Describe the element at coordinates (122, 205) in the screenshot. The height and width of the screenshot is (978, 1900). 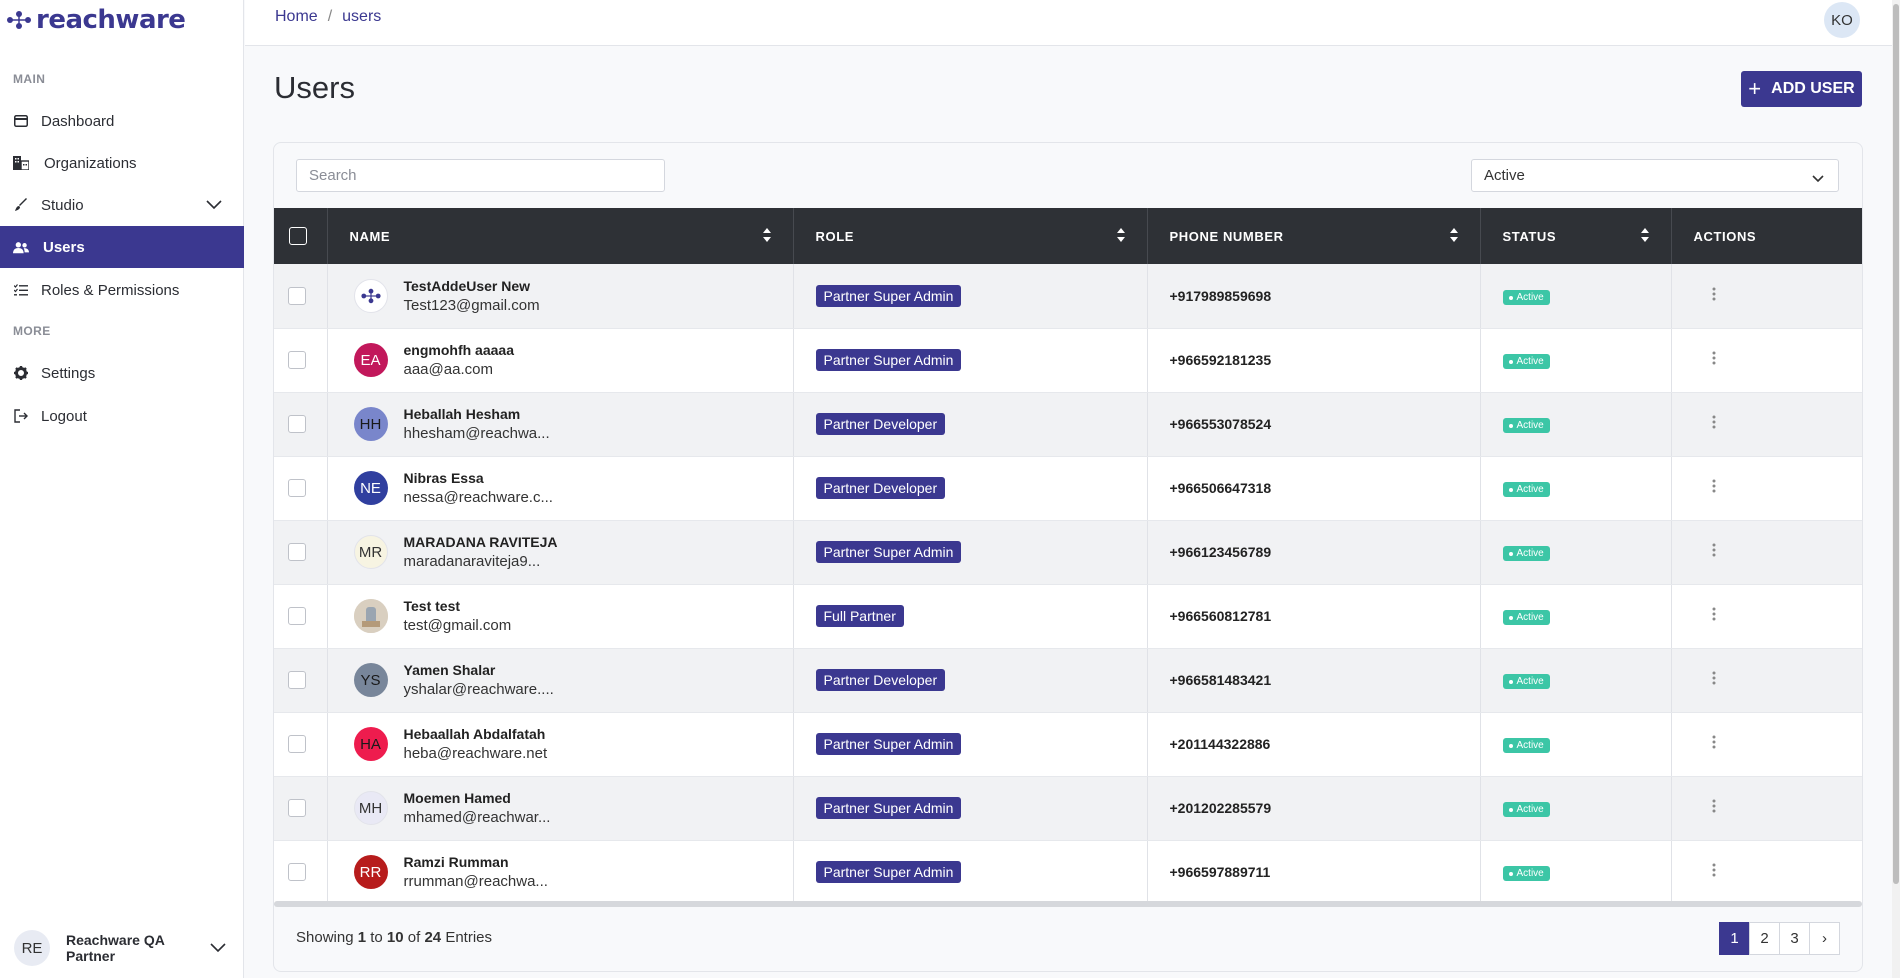
I see `sidebar-item-studio: Studio` at that location.